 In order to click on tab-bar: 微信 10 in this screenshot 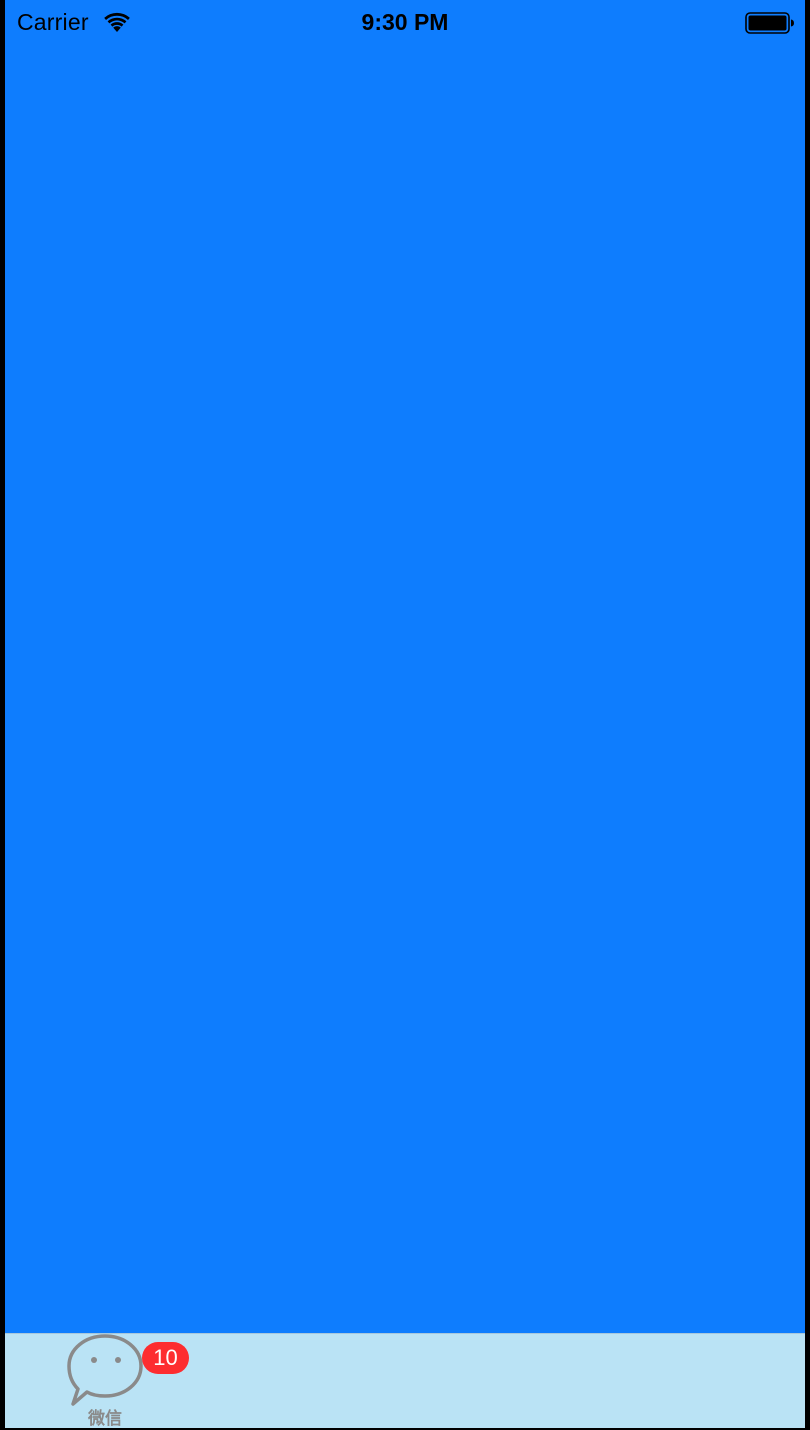, I will do `click(405, 1380)`.